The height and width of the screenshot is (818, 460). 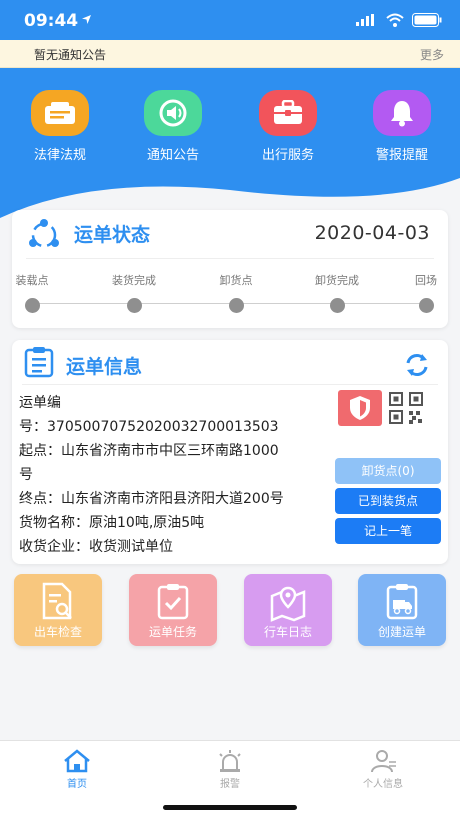 What do you see at coordinates (402, 602) in the screenshot?
I see `truck-clipboard-icon` at bounding box center [402, 602].